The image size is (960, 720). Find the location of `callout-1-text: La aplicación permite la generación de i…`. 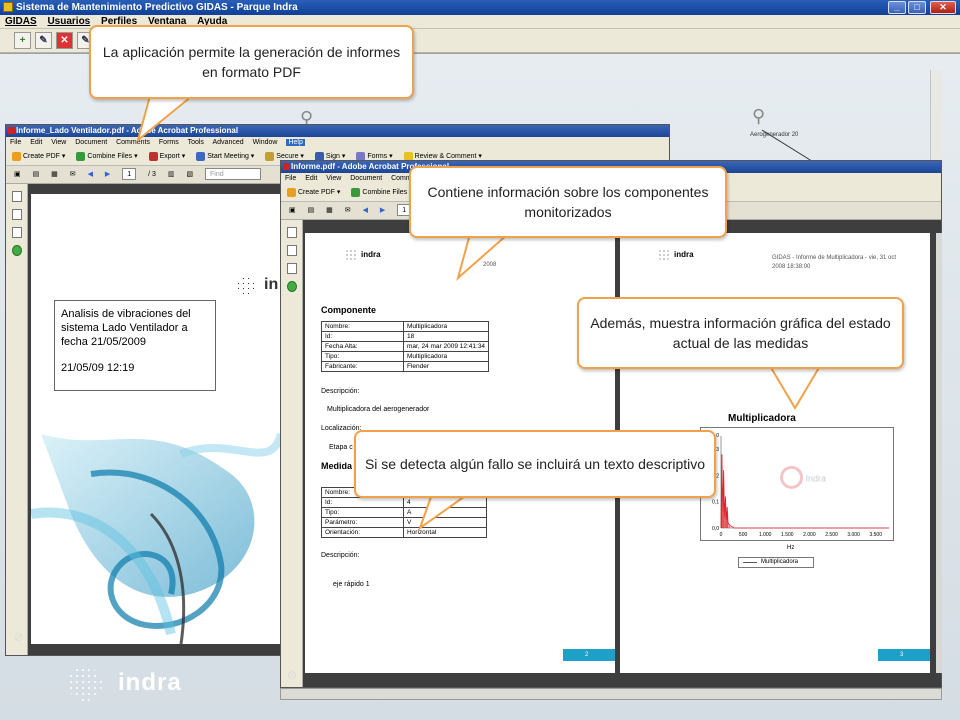

callout-1-text: La aplicación permite la generación de i… is located at coordinates (251, 62).